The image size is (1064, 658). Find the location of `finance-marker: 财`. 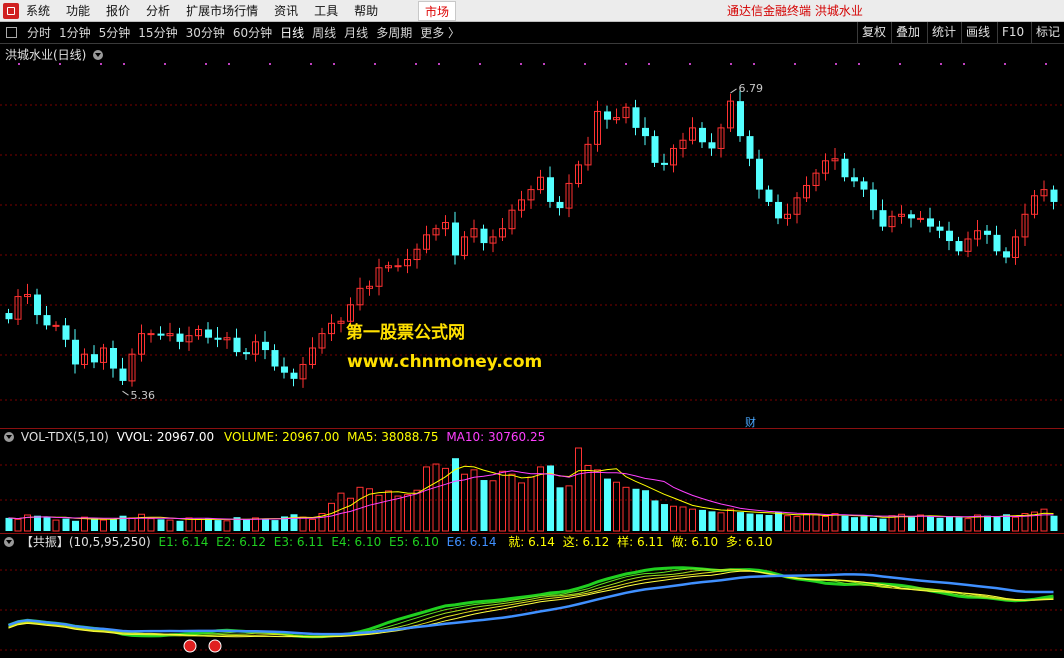

finance-marker: 财 is located at coordinates (750, 422).